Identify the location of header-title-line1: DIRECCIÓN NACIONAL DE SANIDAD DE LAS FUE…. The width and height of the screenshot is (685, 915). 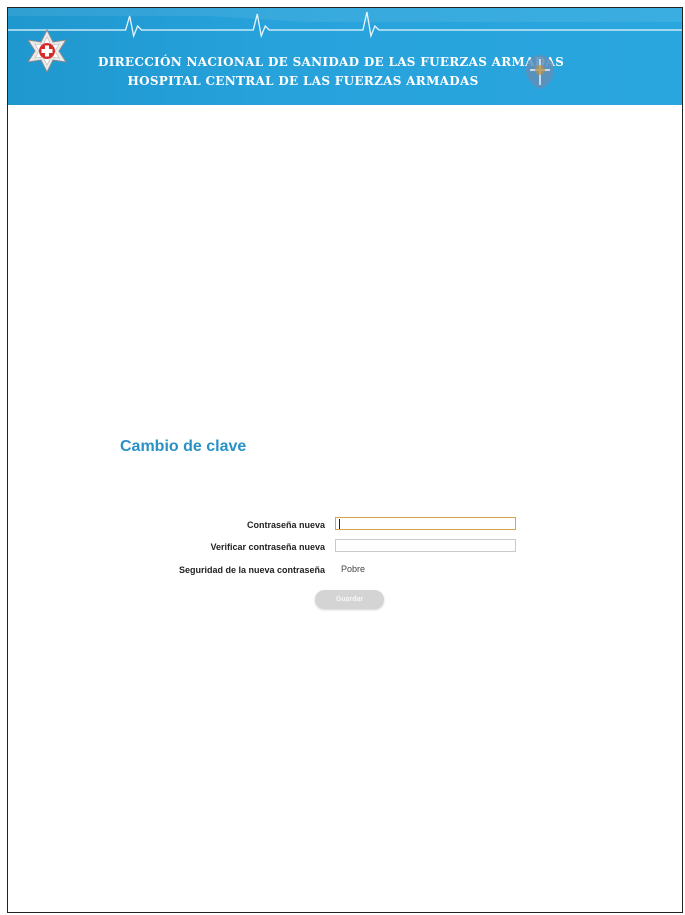
(331, 62).